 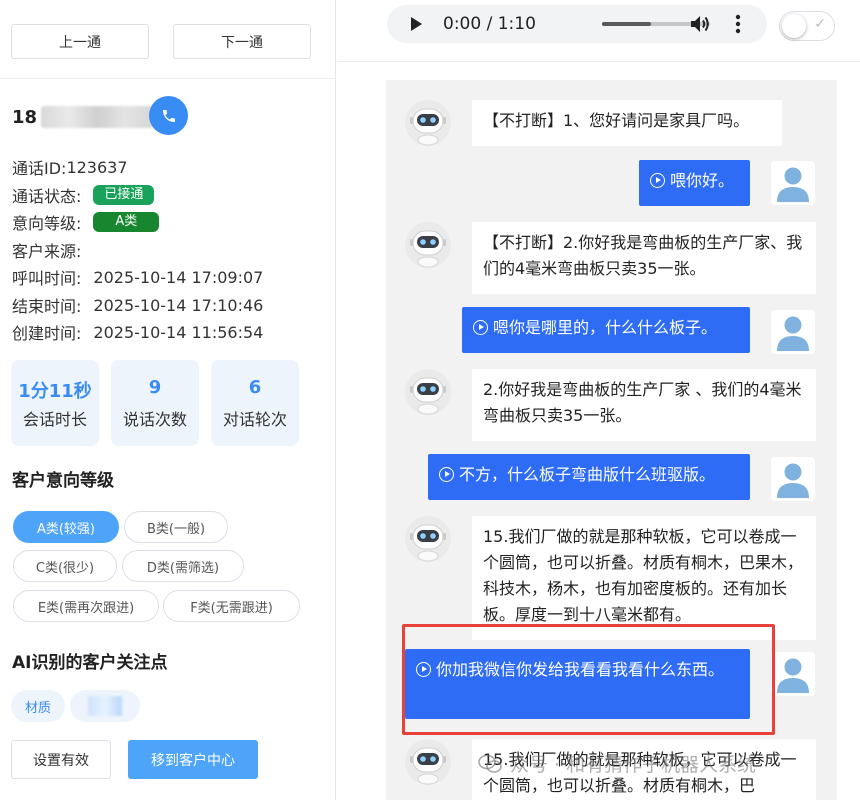 I want to click on user-message: 喂你好。, so click(x=694, y=183).